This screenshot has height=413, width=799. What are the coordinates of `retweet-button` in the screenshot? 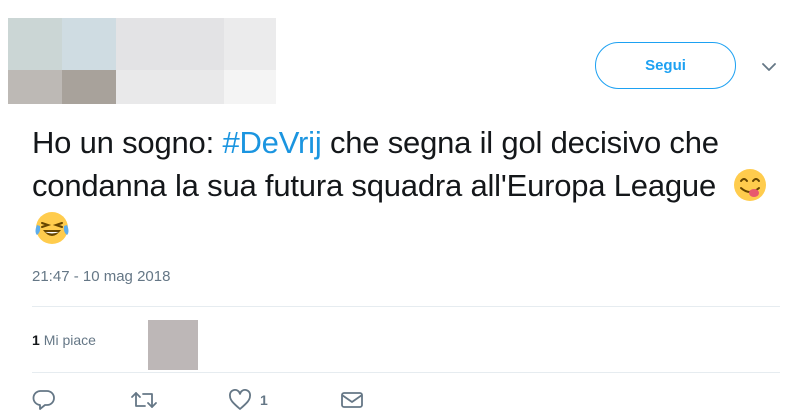 It's located at (179, 400).